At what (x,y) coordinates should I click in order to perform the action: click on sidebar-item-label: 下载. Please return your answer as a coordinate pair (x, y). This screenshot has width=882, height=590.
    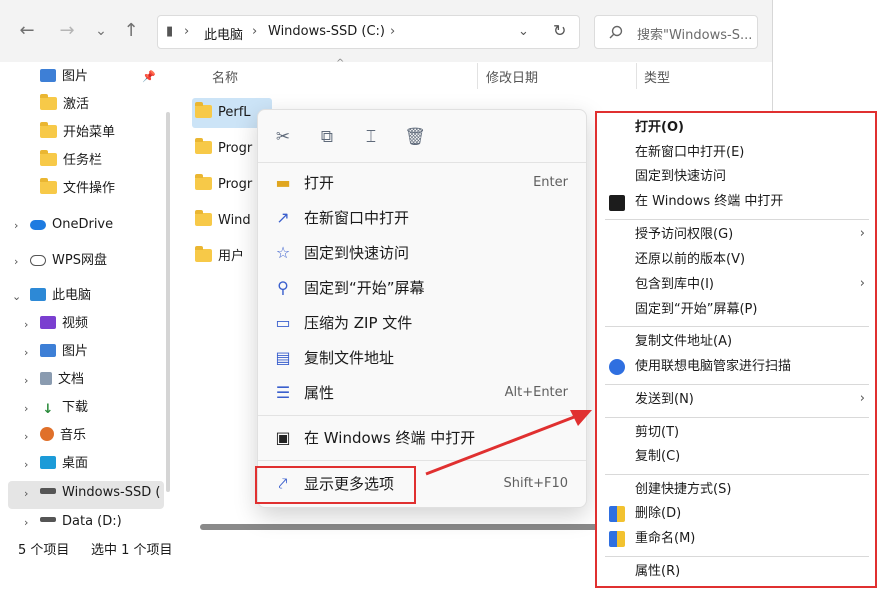
    Looking at the image, I should click on (75, 407).